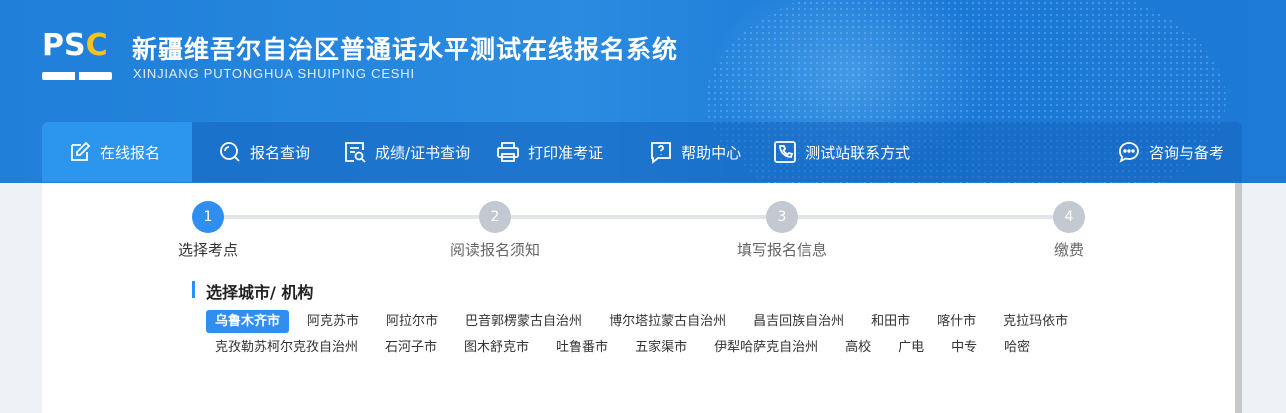 Image resolution: width=1286 pixels, height=413 pixels. Describe the element at coordinates (782, 250) in the screenshot. I see `step-3-label: 填写报名信息` at that location.